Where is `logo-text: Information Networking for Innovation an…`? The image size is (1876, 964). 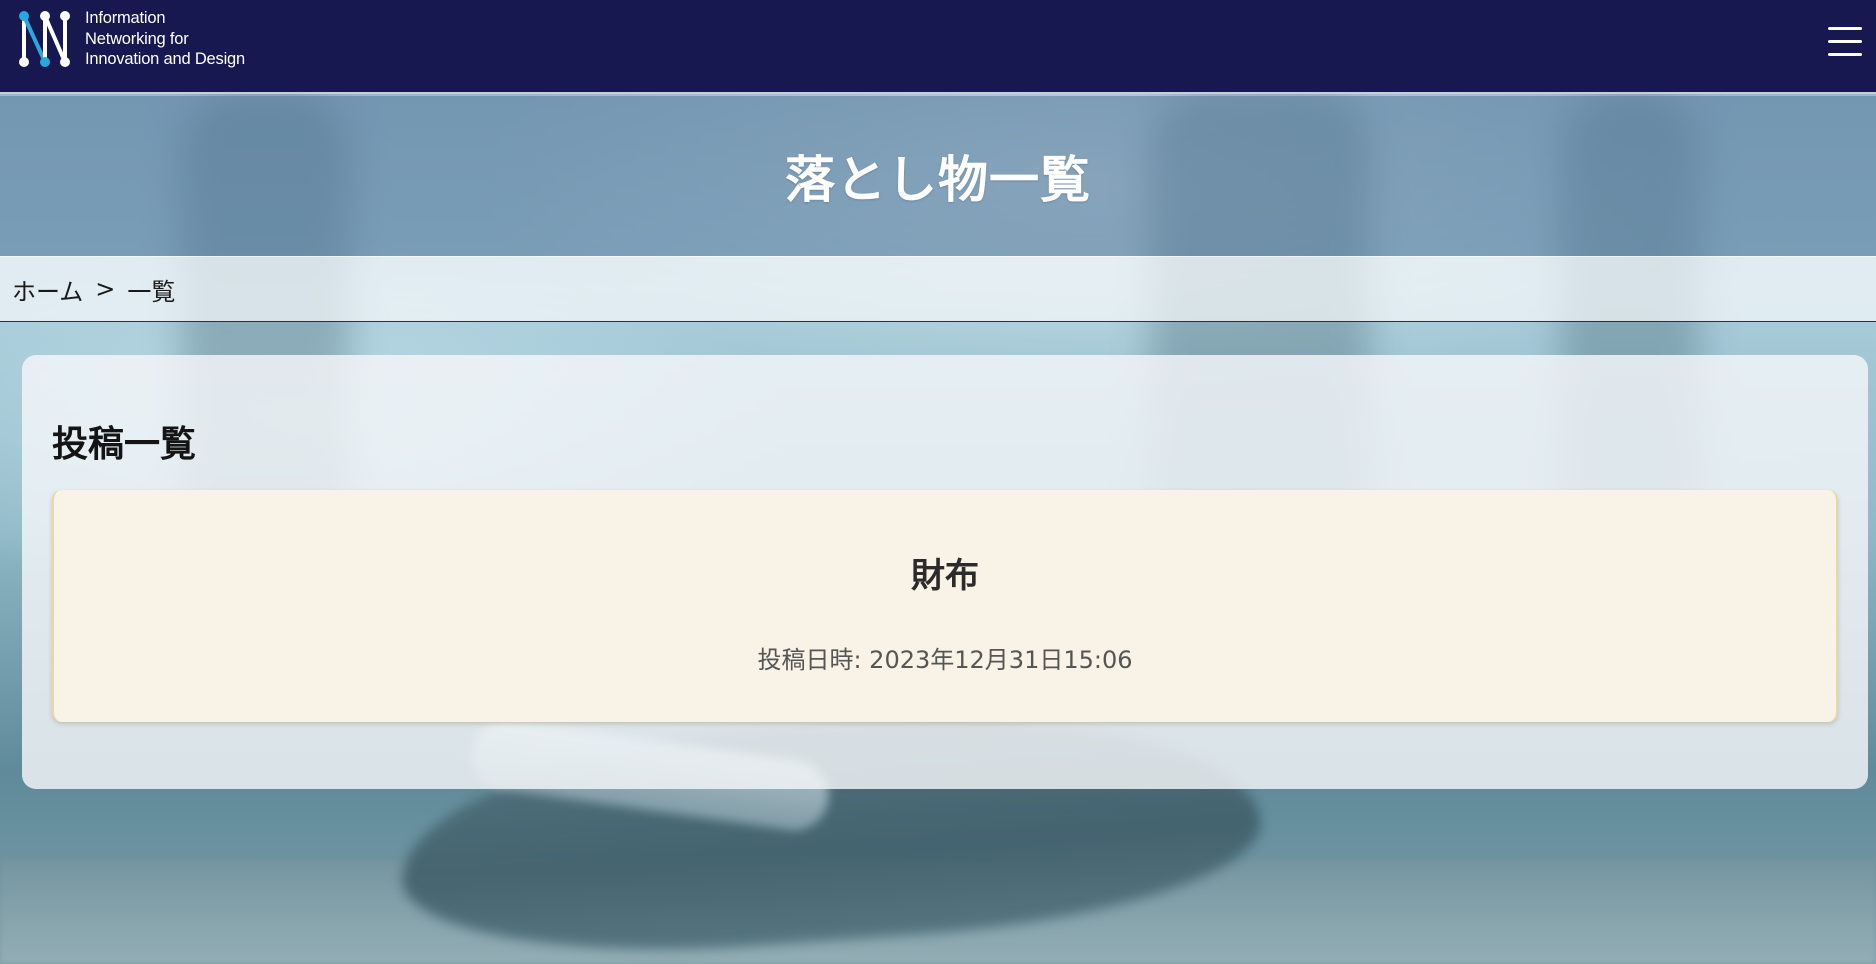
logo-text: Information Networking for Innovation an… is located at coordinates (165, 39).